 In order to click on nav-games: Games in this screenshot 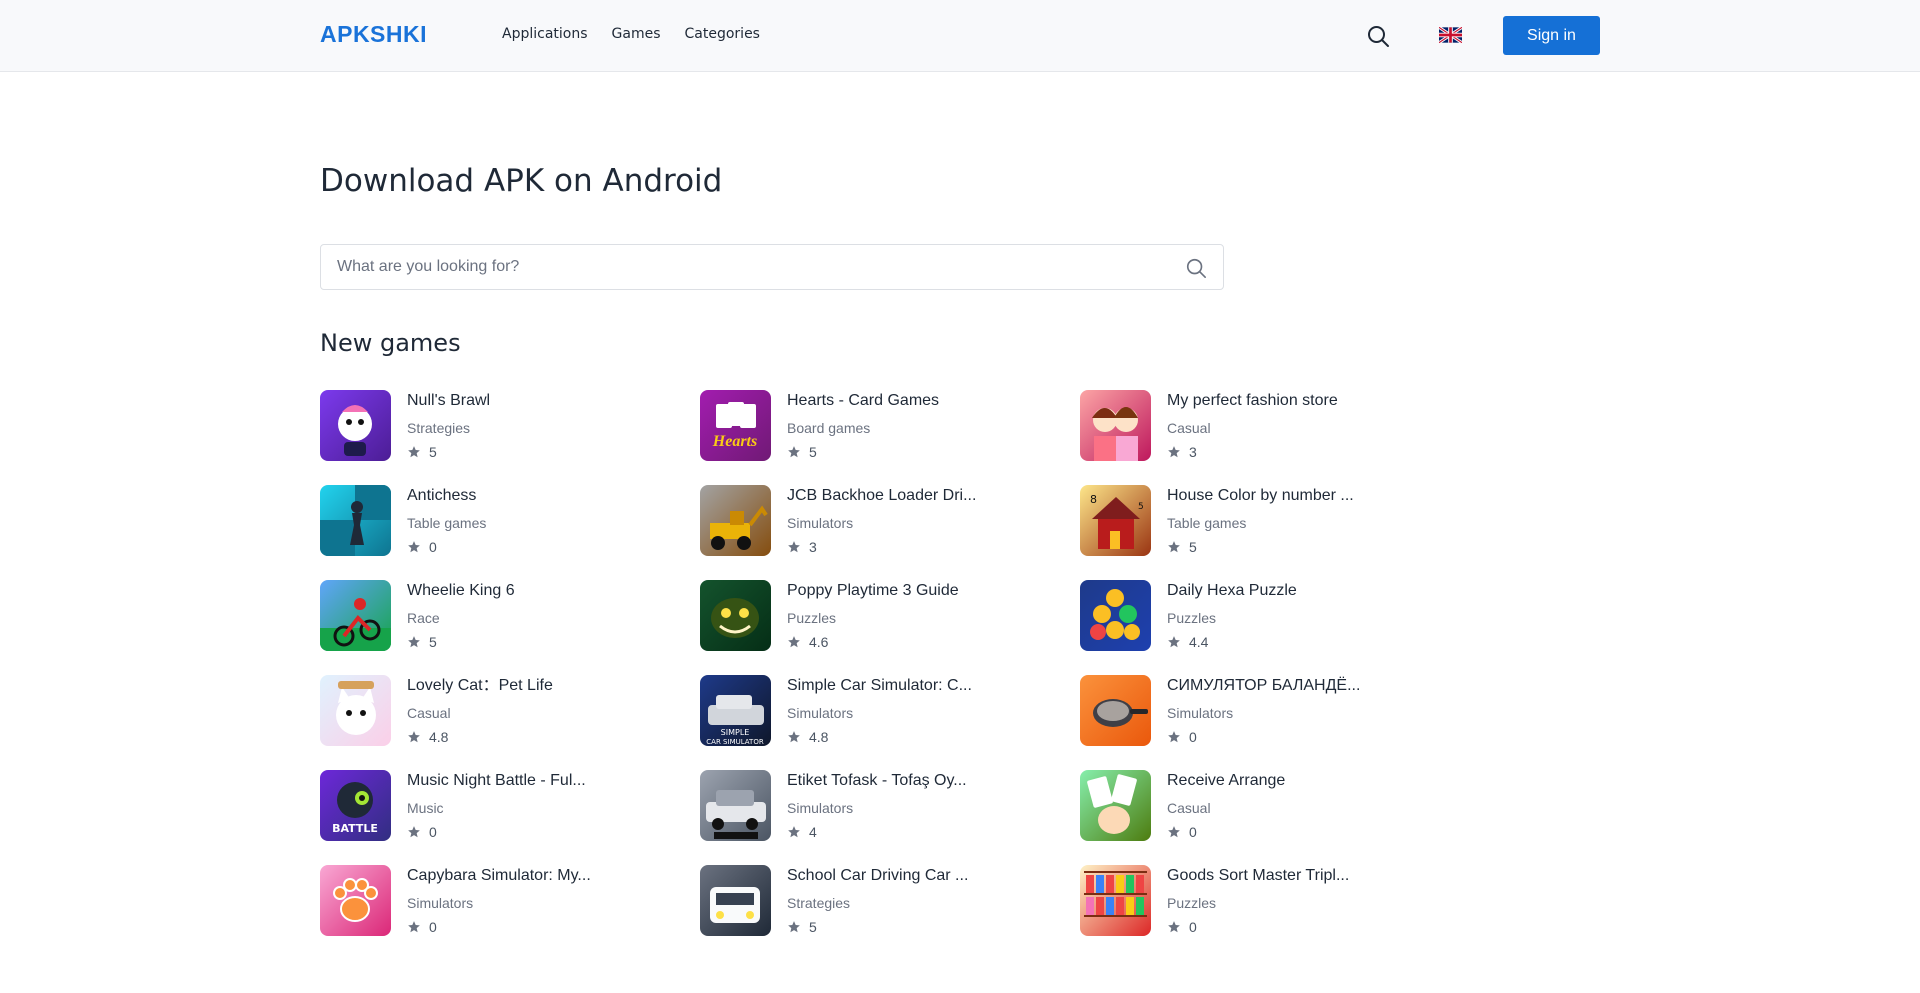, I will do `click(636, 34)`.